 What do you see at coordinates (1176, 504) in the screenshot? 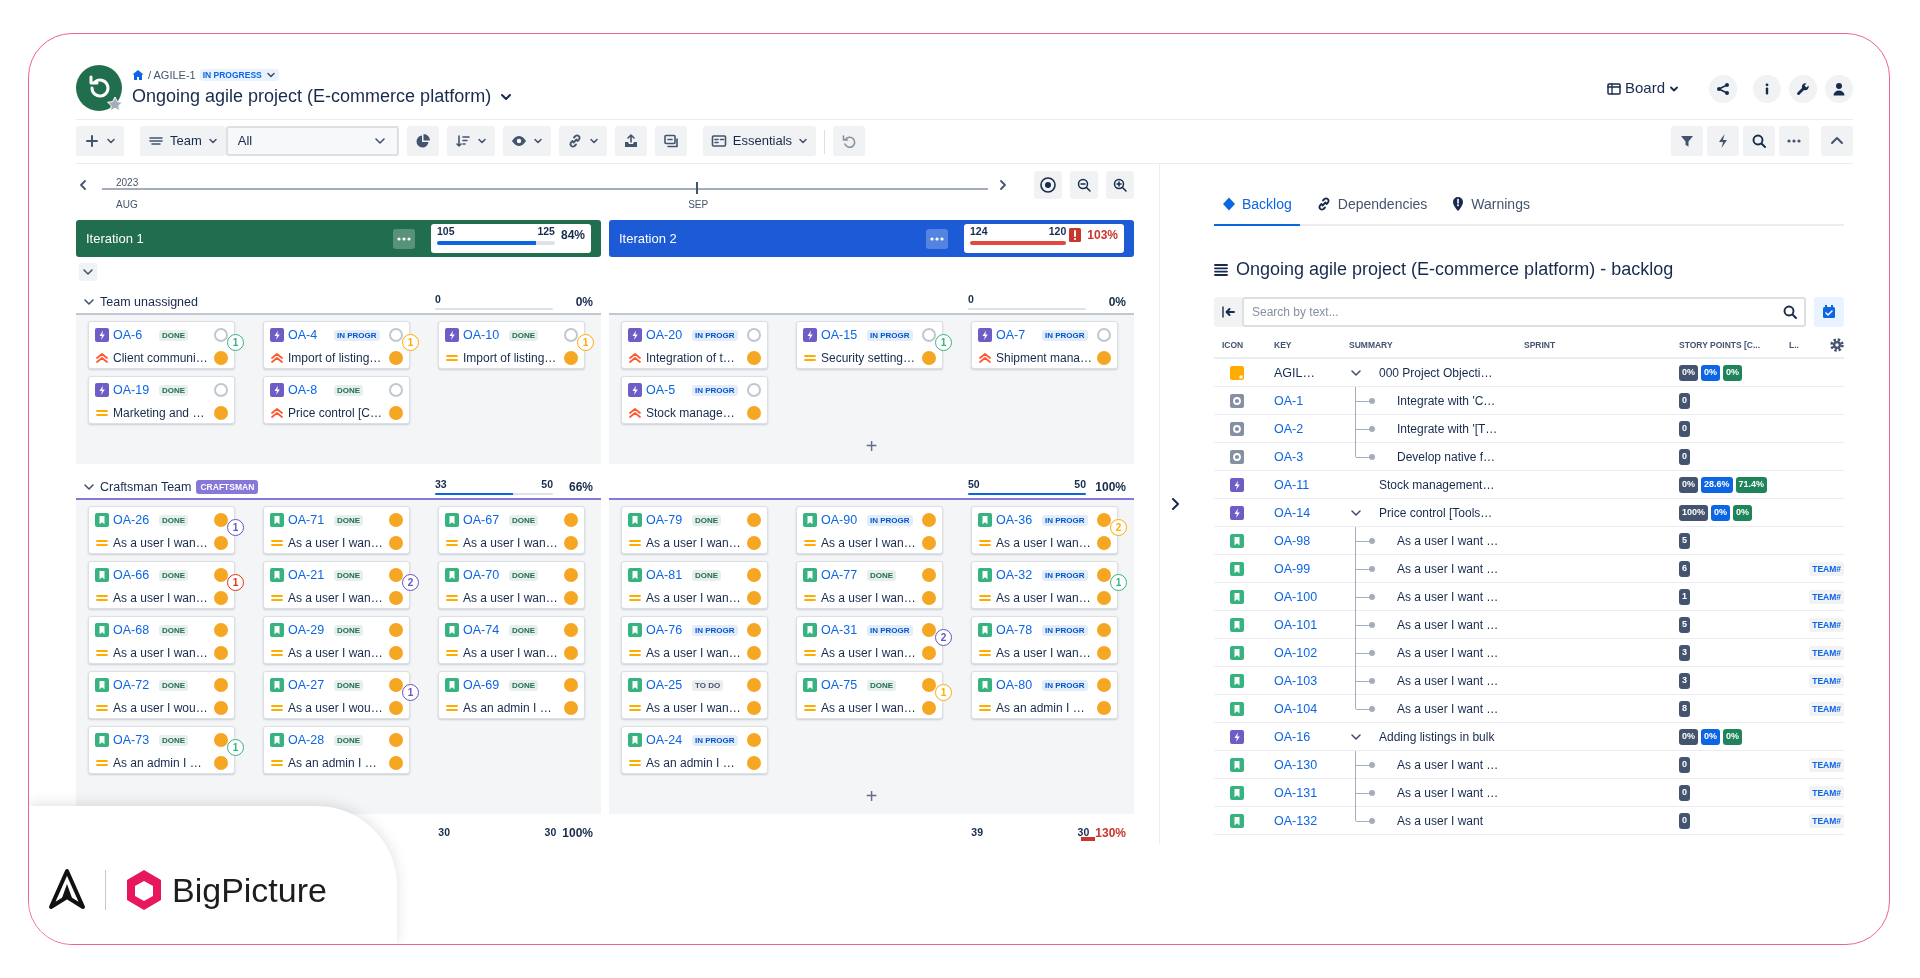
I see `expand-panel-icon` at bounding box center [1176, 504].